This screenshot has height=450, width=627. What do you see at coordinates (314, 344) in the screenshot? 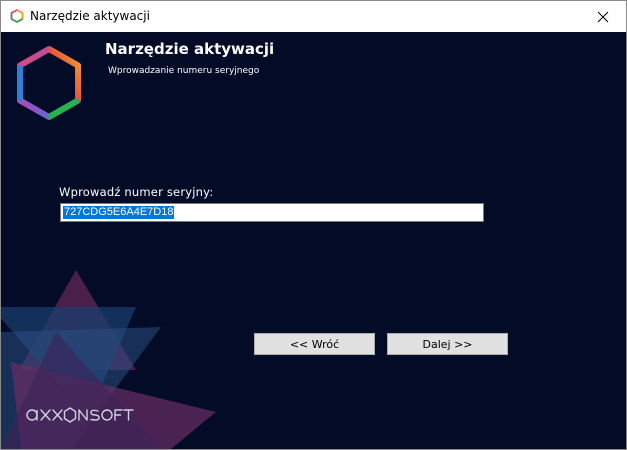
I see `back-button: << Wróć` at bounding box center [314, 344].